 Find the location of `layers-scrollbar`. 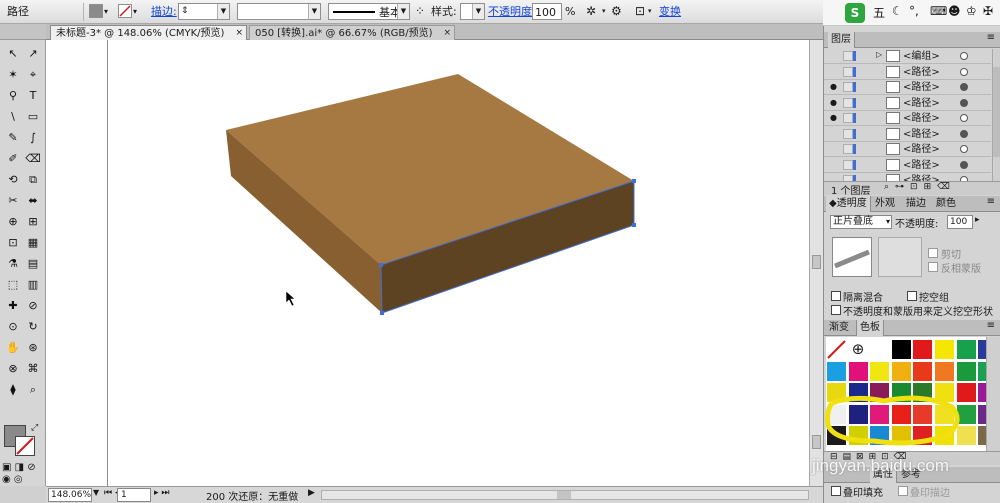

layers-scrollbar is located at coordinates (996, 115).